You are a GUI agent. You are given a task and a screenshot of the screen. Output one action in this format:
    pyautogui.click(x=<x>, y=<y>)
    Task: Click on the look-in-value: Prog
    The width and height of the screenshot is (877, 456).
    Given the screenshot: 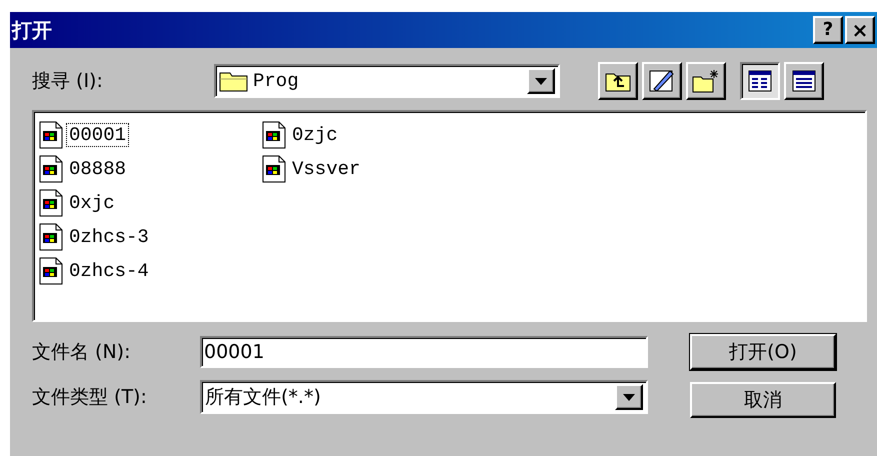 What is the action you would take?
    pyautogui.click(x=276, y=81)
    